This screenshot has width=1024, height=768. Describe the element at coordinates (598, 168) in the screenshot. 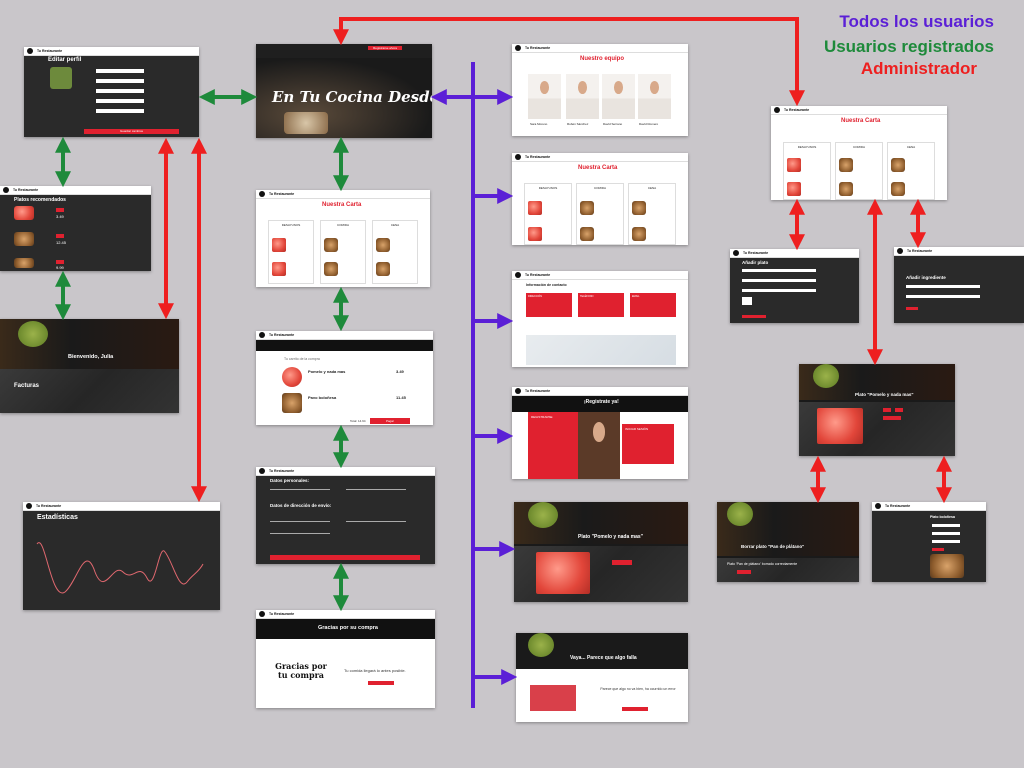

I see `menu-title: Nuestra Carta` at that location.